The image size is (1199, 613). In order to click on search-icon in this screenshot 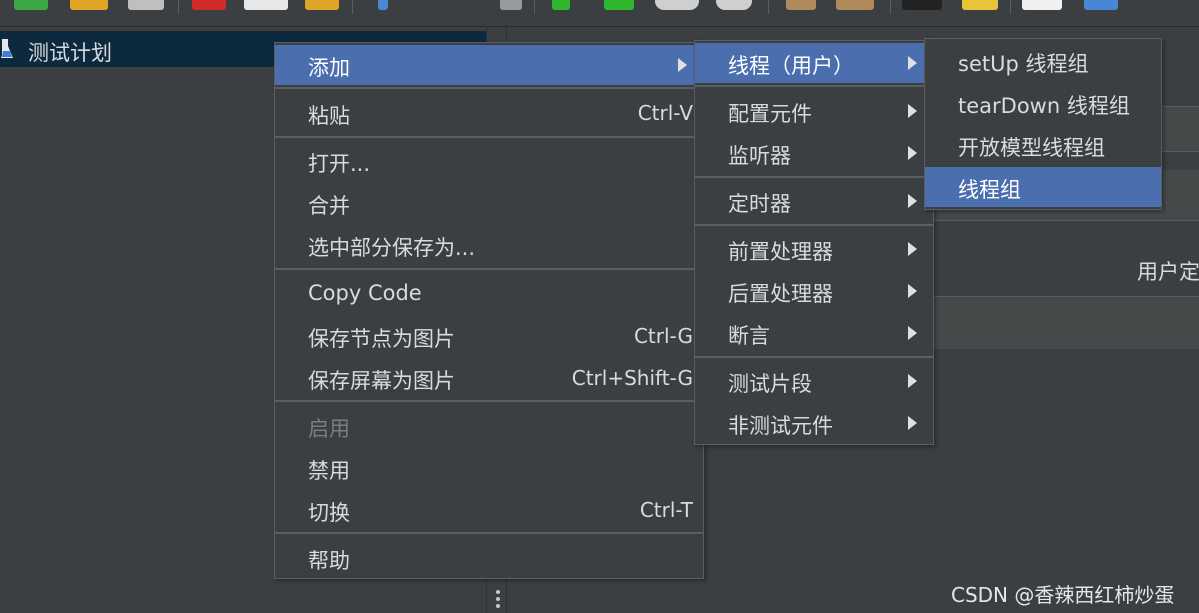, I will do `click(922, 5)`.